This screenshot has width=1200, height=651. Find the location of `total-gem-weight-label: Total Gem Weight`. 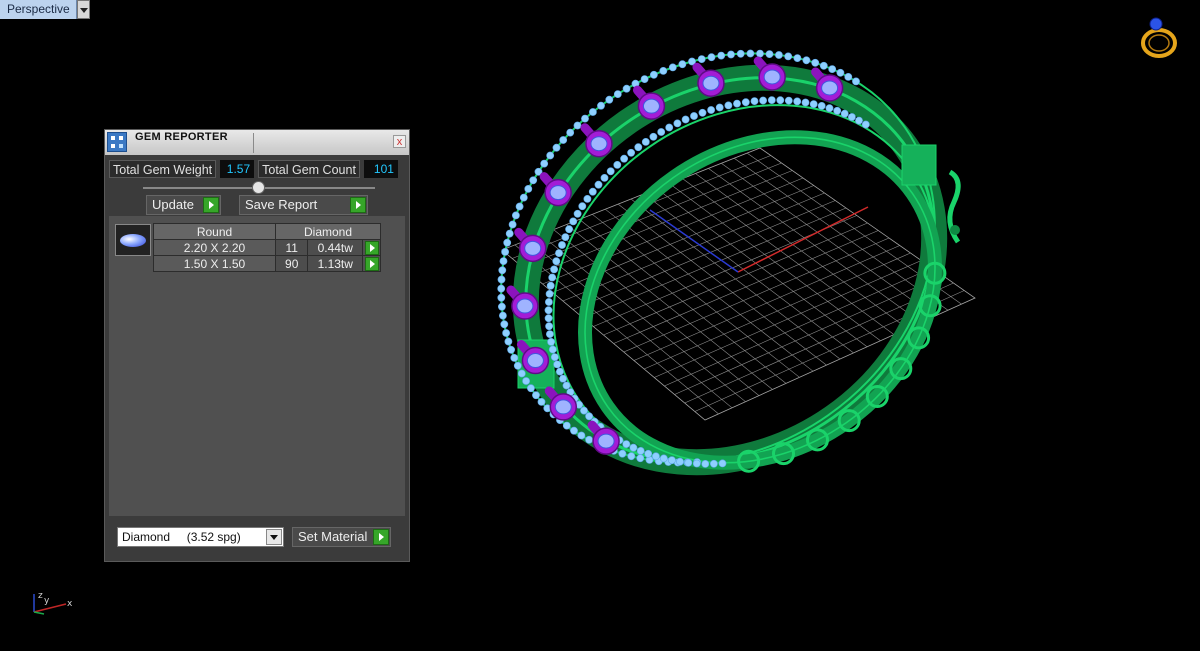

total-gem-weight-label: Total Gem Weight is located at coordinates (163, 169).